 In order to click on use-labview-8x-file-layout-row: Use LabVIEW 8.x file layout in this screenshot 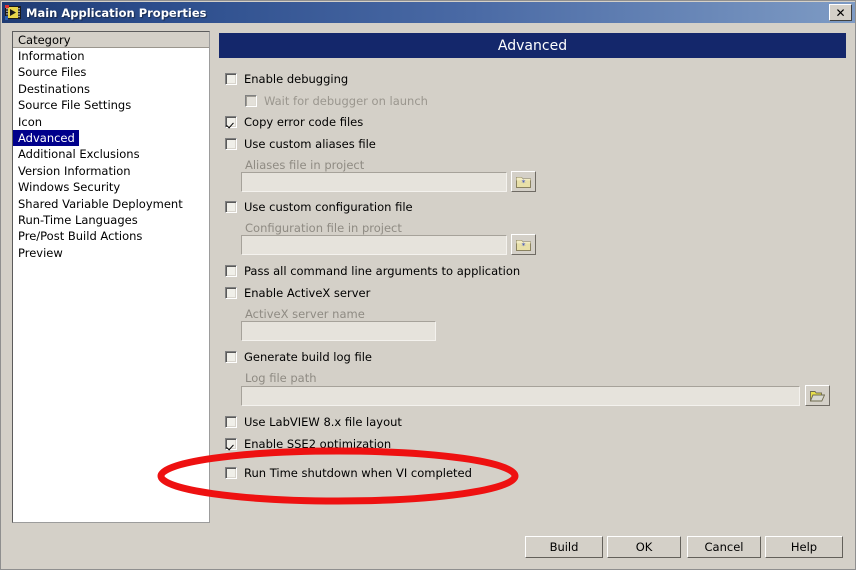, I will do `click(313, 422)`.